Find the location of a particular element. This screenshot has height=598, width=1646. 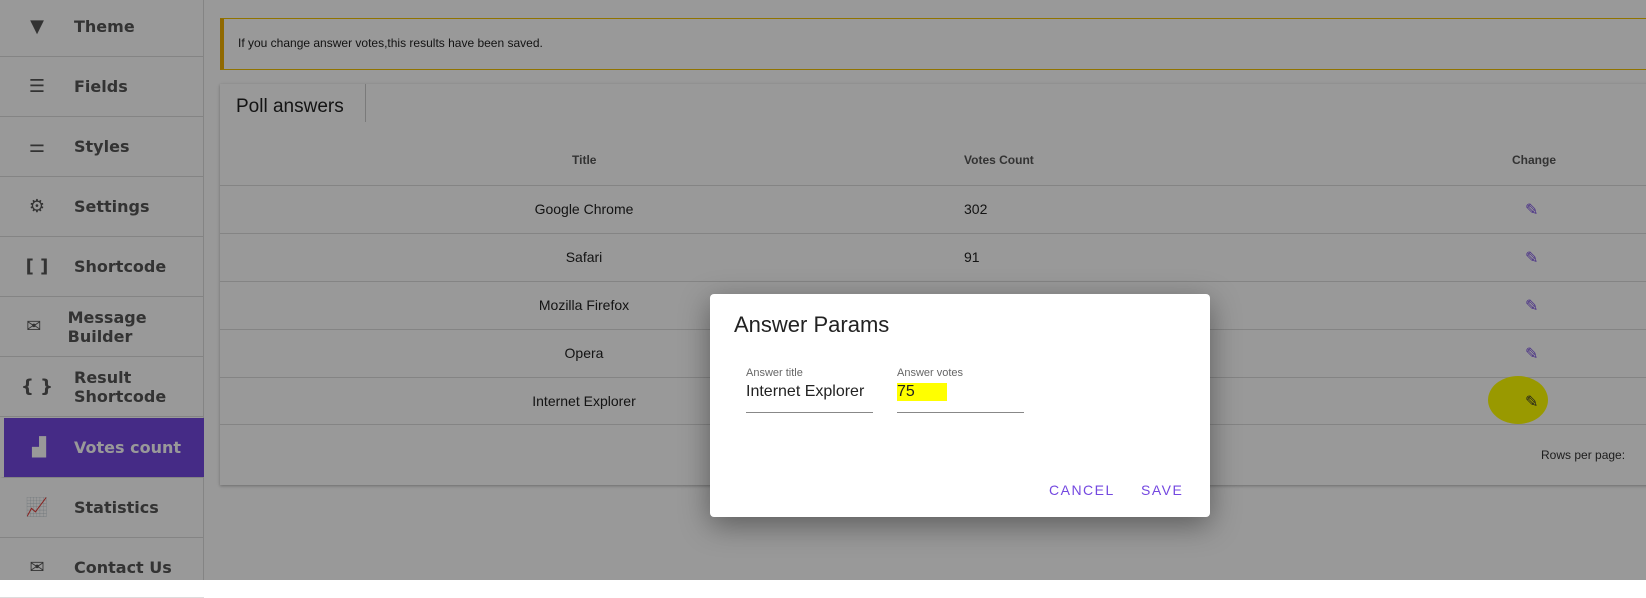

answer-title-input is located at coordinates (809, 392).